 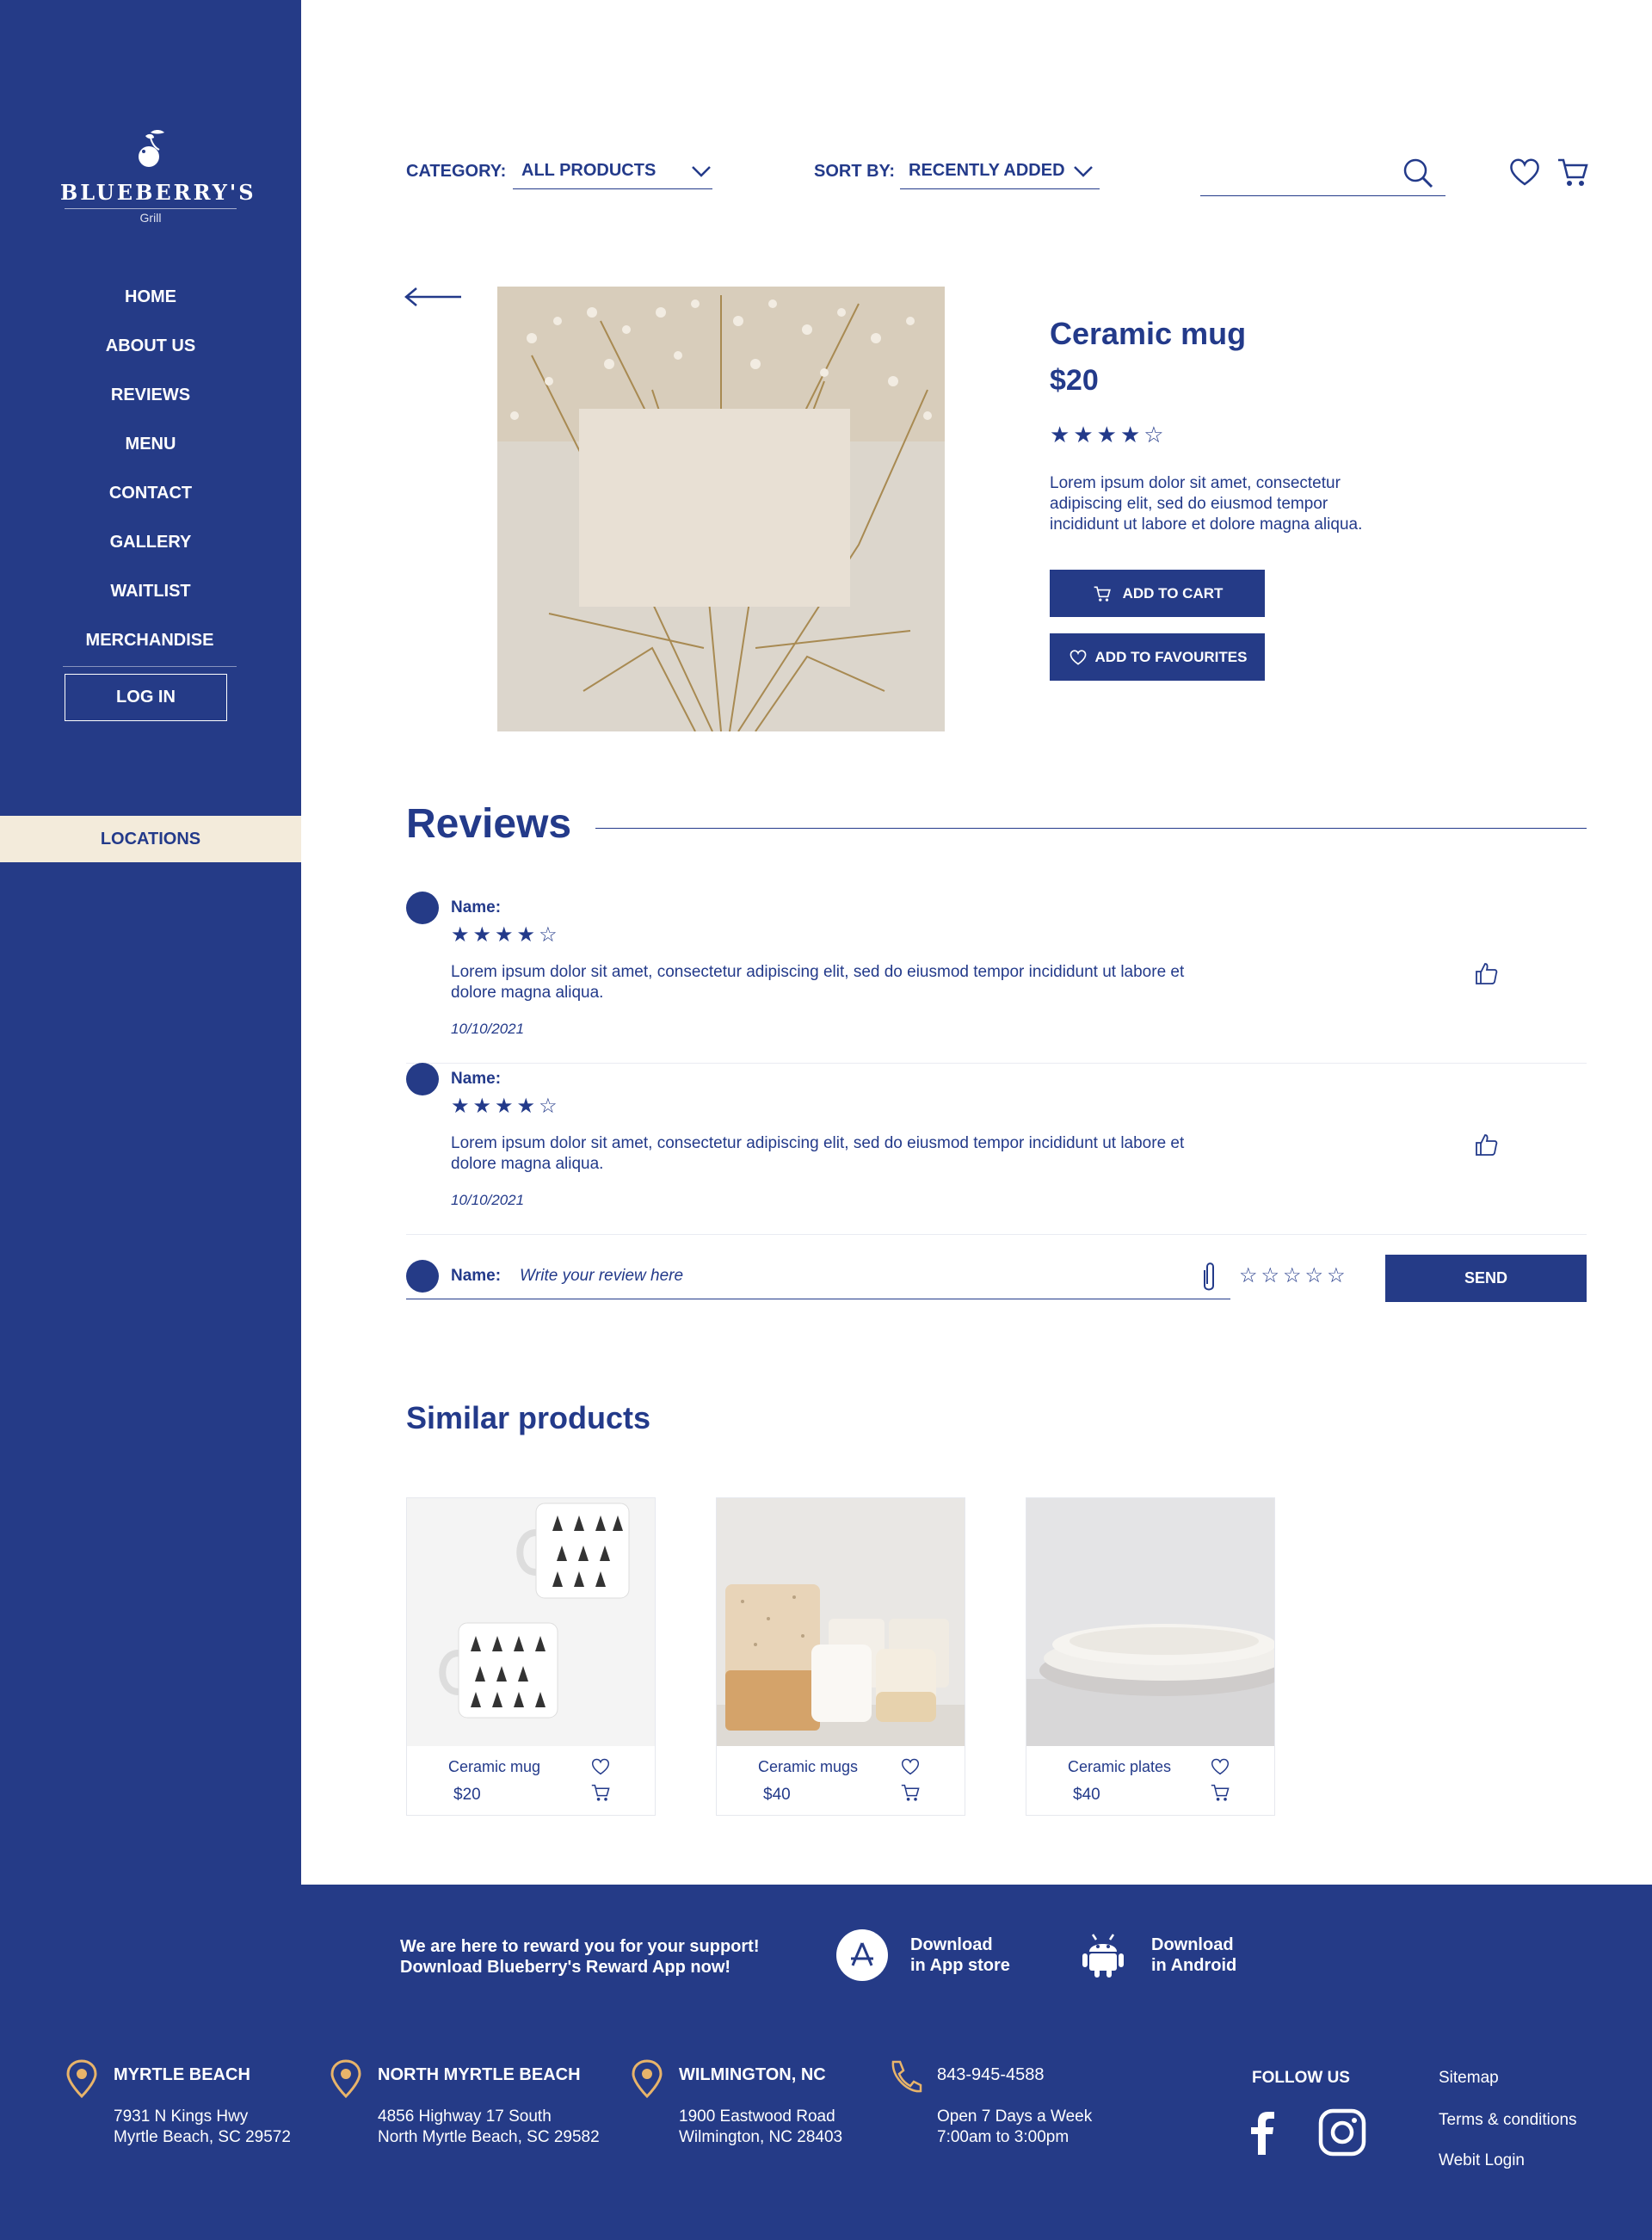 I want to click on nav-item-waitlist: WAITLIST, so click(x=150, y=602).